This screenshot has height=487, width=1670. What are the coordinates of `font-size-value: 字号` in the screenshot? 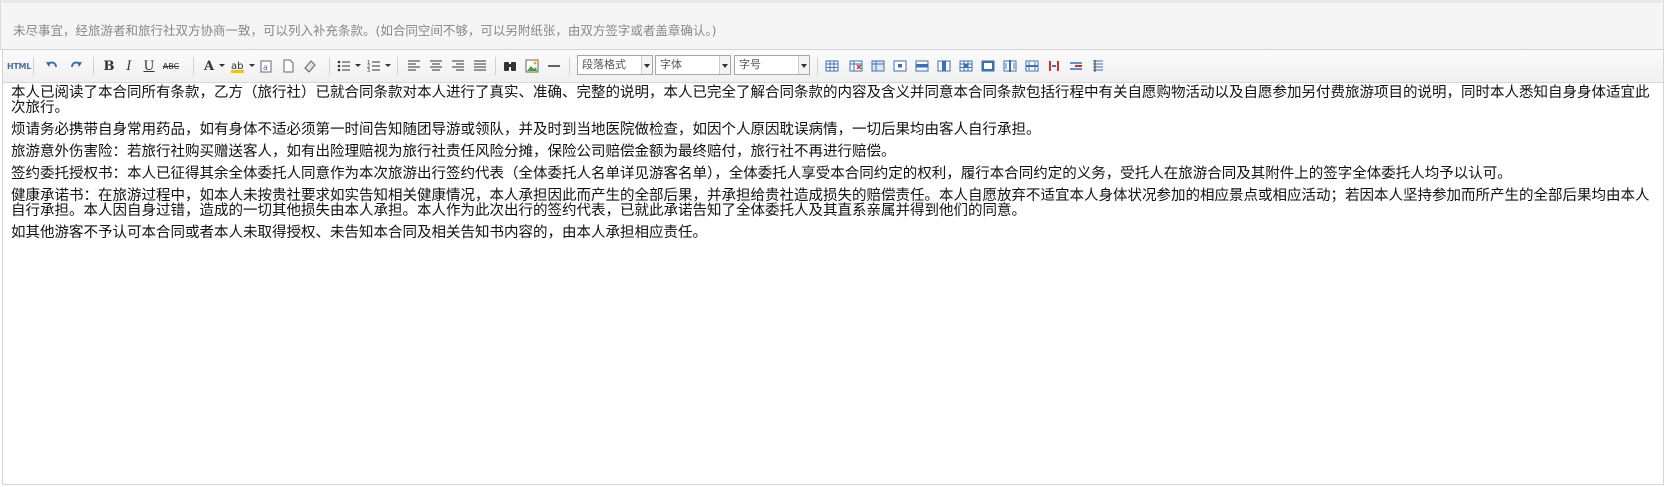 It's located at (750, 64).